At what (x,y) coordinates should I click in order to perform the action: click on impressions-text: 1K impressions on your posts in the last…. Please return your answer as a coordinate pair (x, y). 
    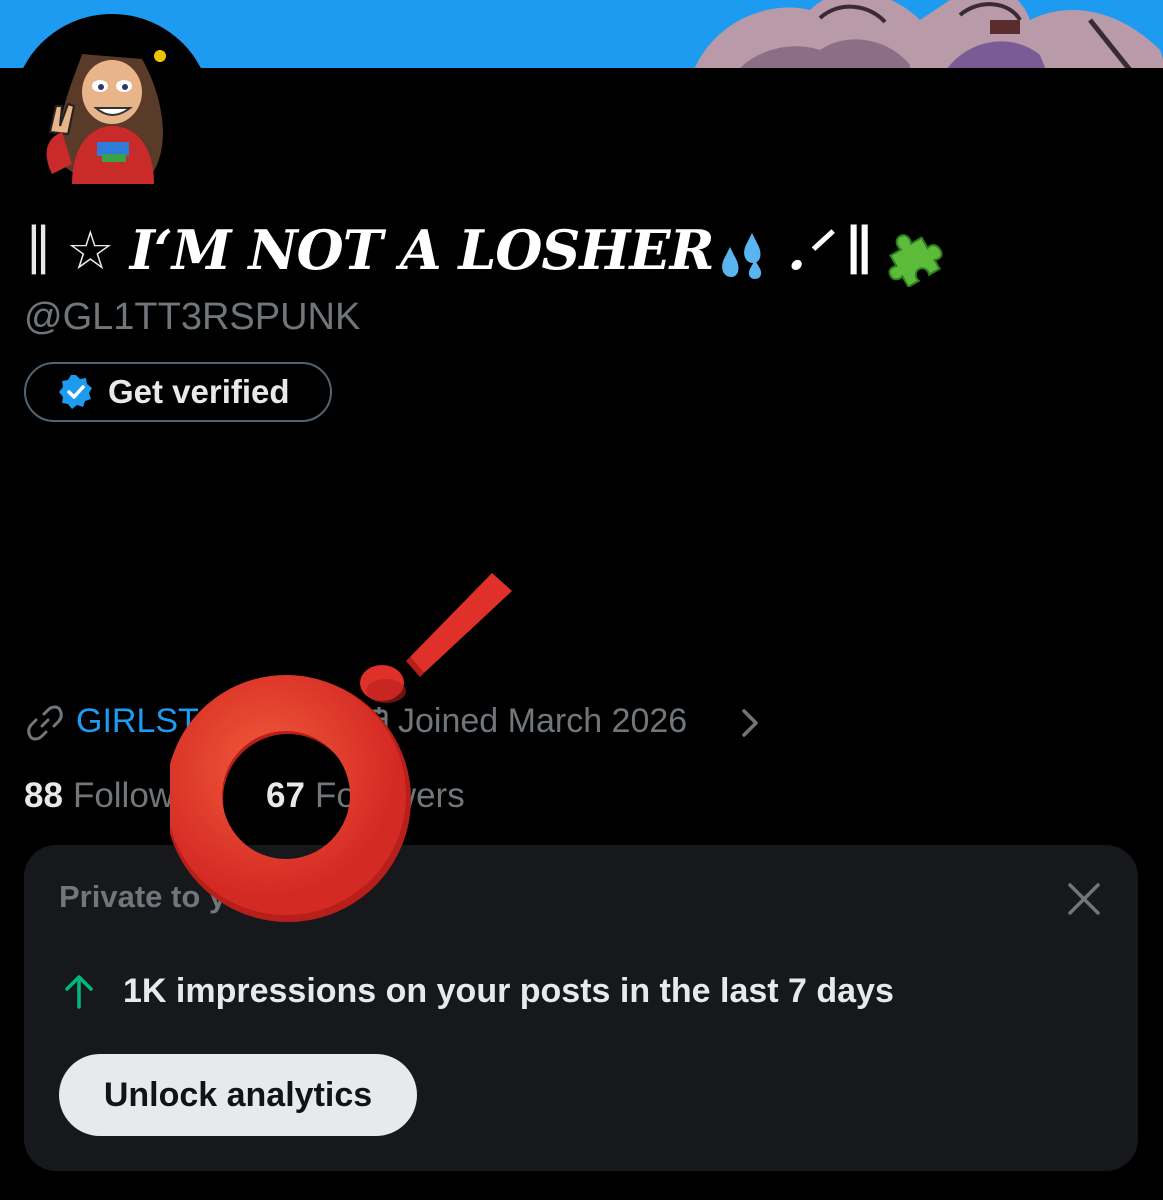
    Looking at the image, I should click on (508, 990).